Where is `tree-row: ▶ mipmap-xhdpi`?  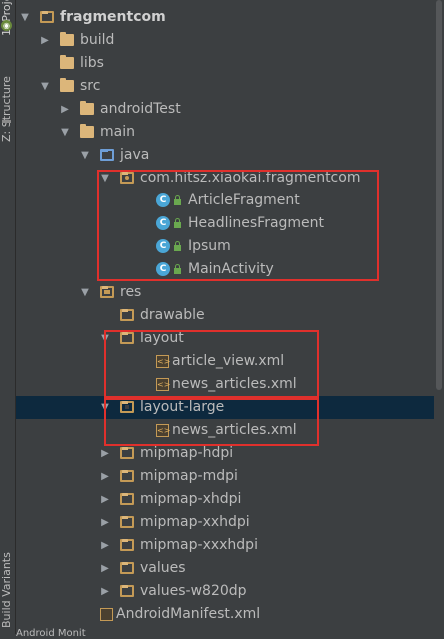
tree-row: ▶ mipmap-xhdpi is located at coordinates (225, 499).